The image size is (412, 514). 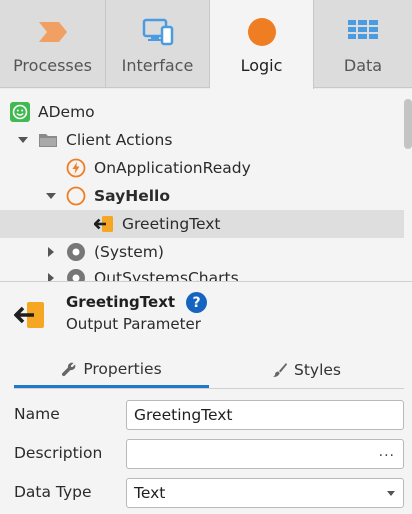 I want to click on lightning-event-icon, so click(x=76, y=168).